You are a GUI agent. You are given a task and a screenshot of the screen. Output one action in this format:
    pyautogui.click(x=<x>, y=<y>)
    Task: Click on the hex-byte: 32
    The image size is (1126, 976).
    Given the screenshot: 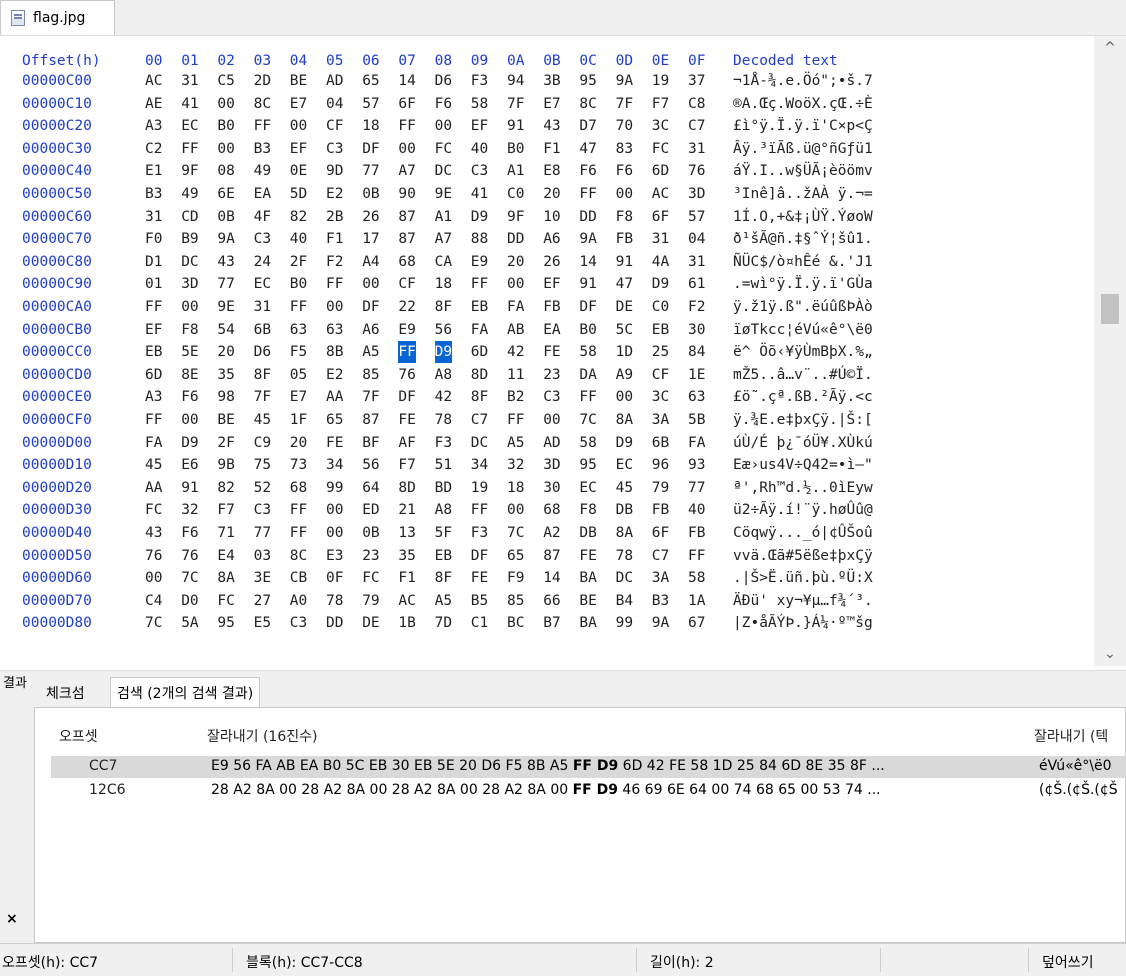 What is the action you would take?
    pyautogui.click(x=515, y=465)
    